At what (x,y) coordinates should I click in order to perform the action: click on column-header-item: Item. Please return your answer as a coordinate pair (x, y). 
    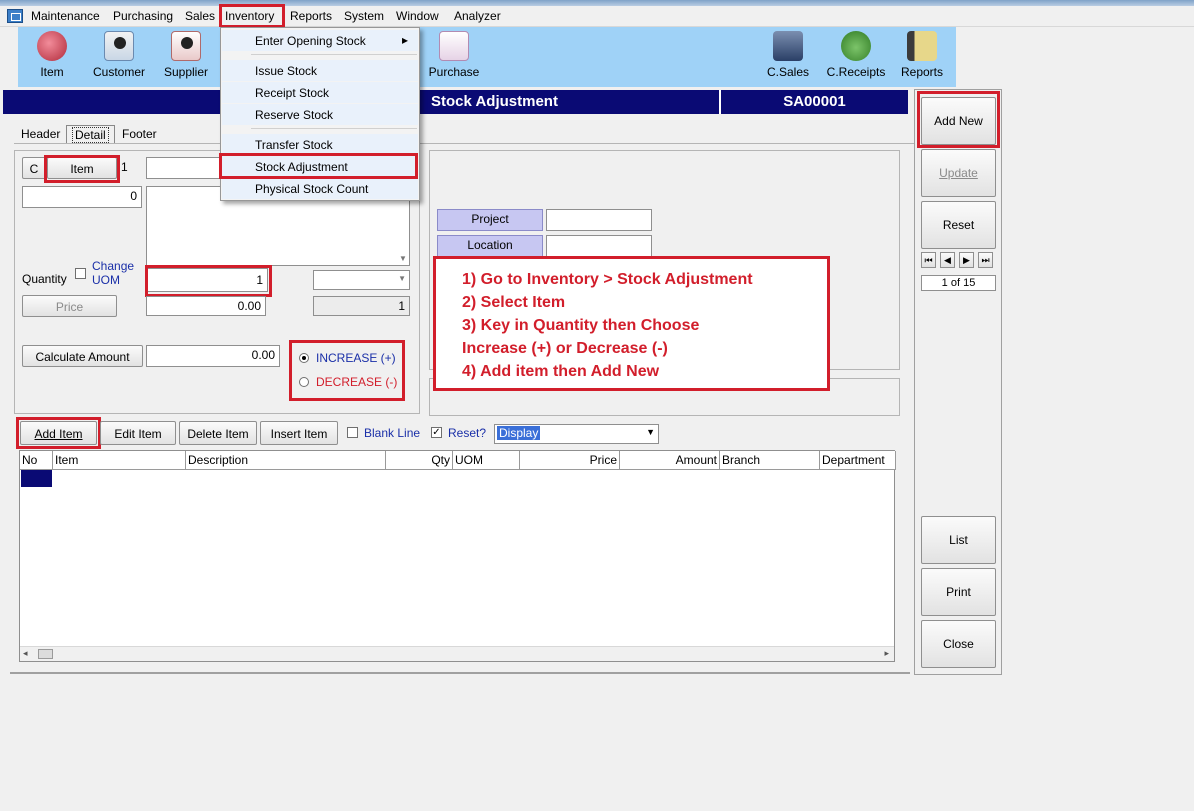
    Looking at the image, I should click on (119, 460).